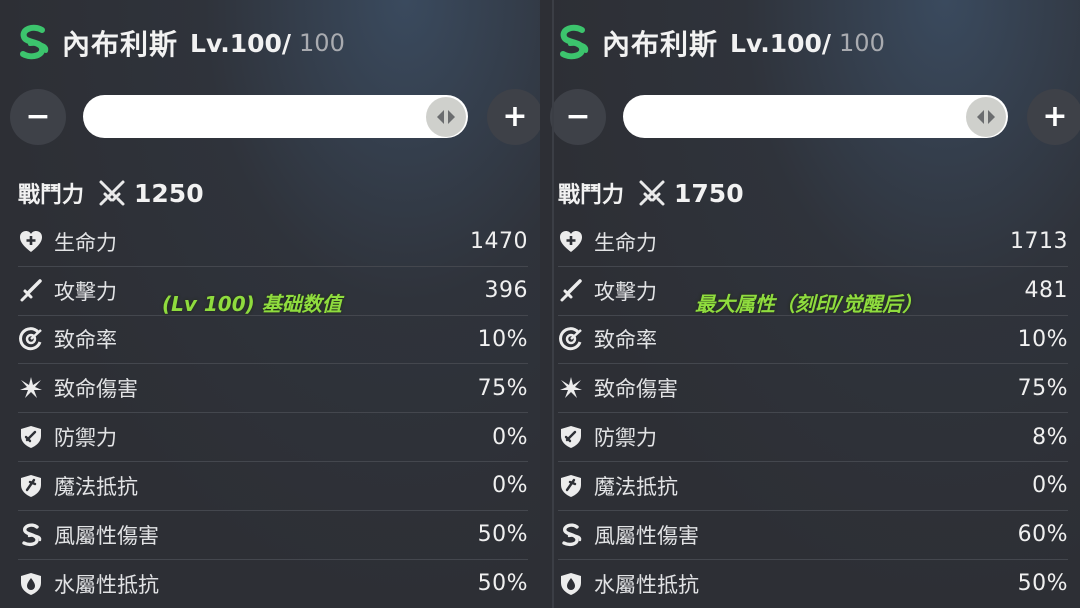 The width and height of the screenshot is (1080, 608). I want to click on stat-row-hp: 生命力 1470, so click(273, 242).